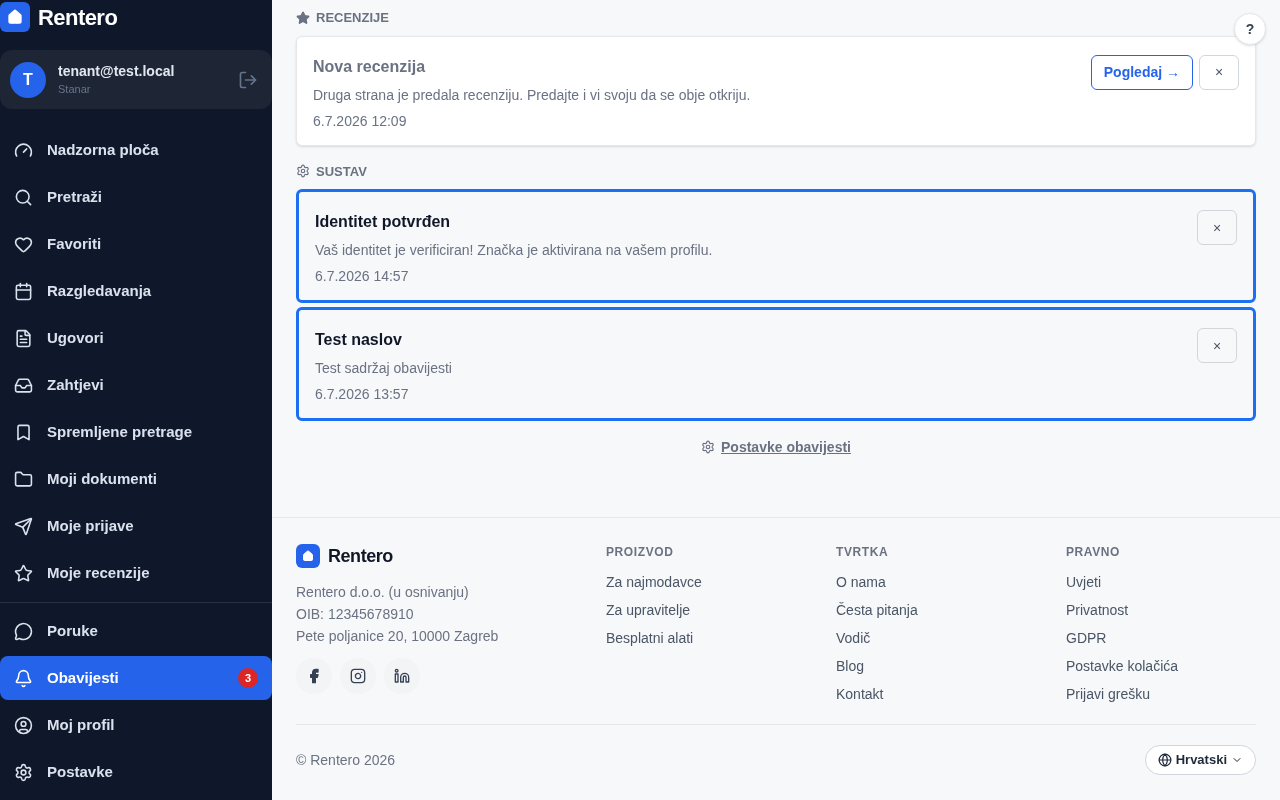  I want to click on heart-icon, so click(23, 244).